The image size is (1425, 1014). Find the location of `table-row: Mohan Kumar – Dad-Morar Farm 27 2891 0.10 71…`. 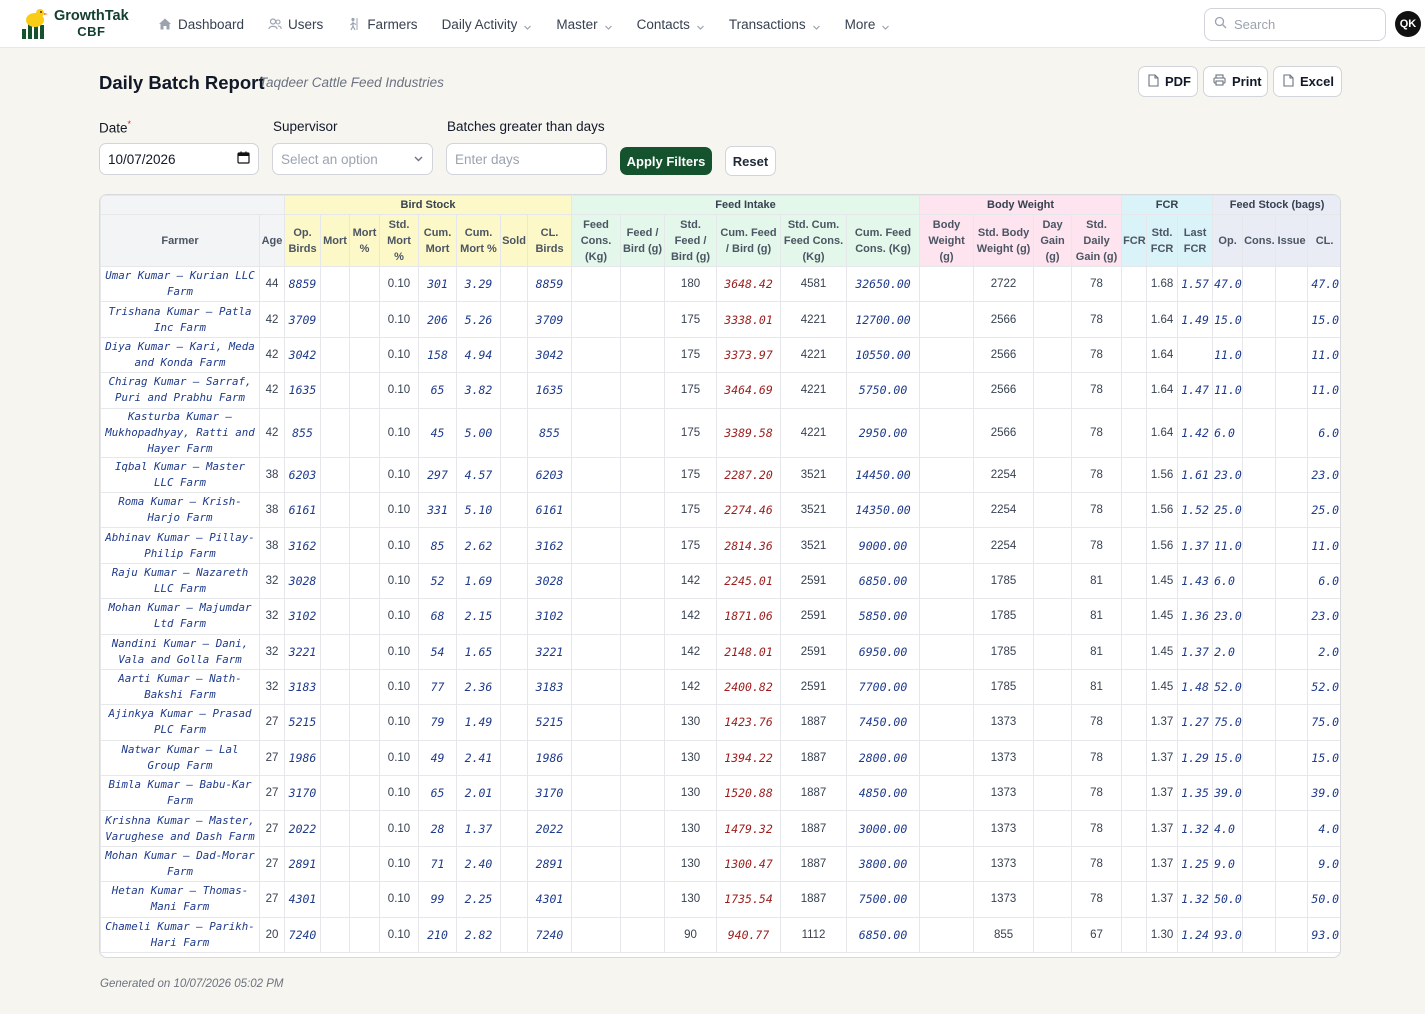

table-row: Mohan Kumar – Dad-Morar Farm 27 2891 0.10 71… is located at coordinates (720, 864).